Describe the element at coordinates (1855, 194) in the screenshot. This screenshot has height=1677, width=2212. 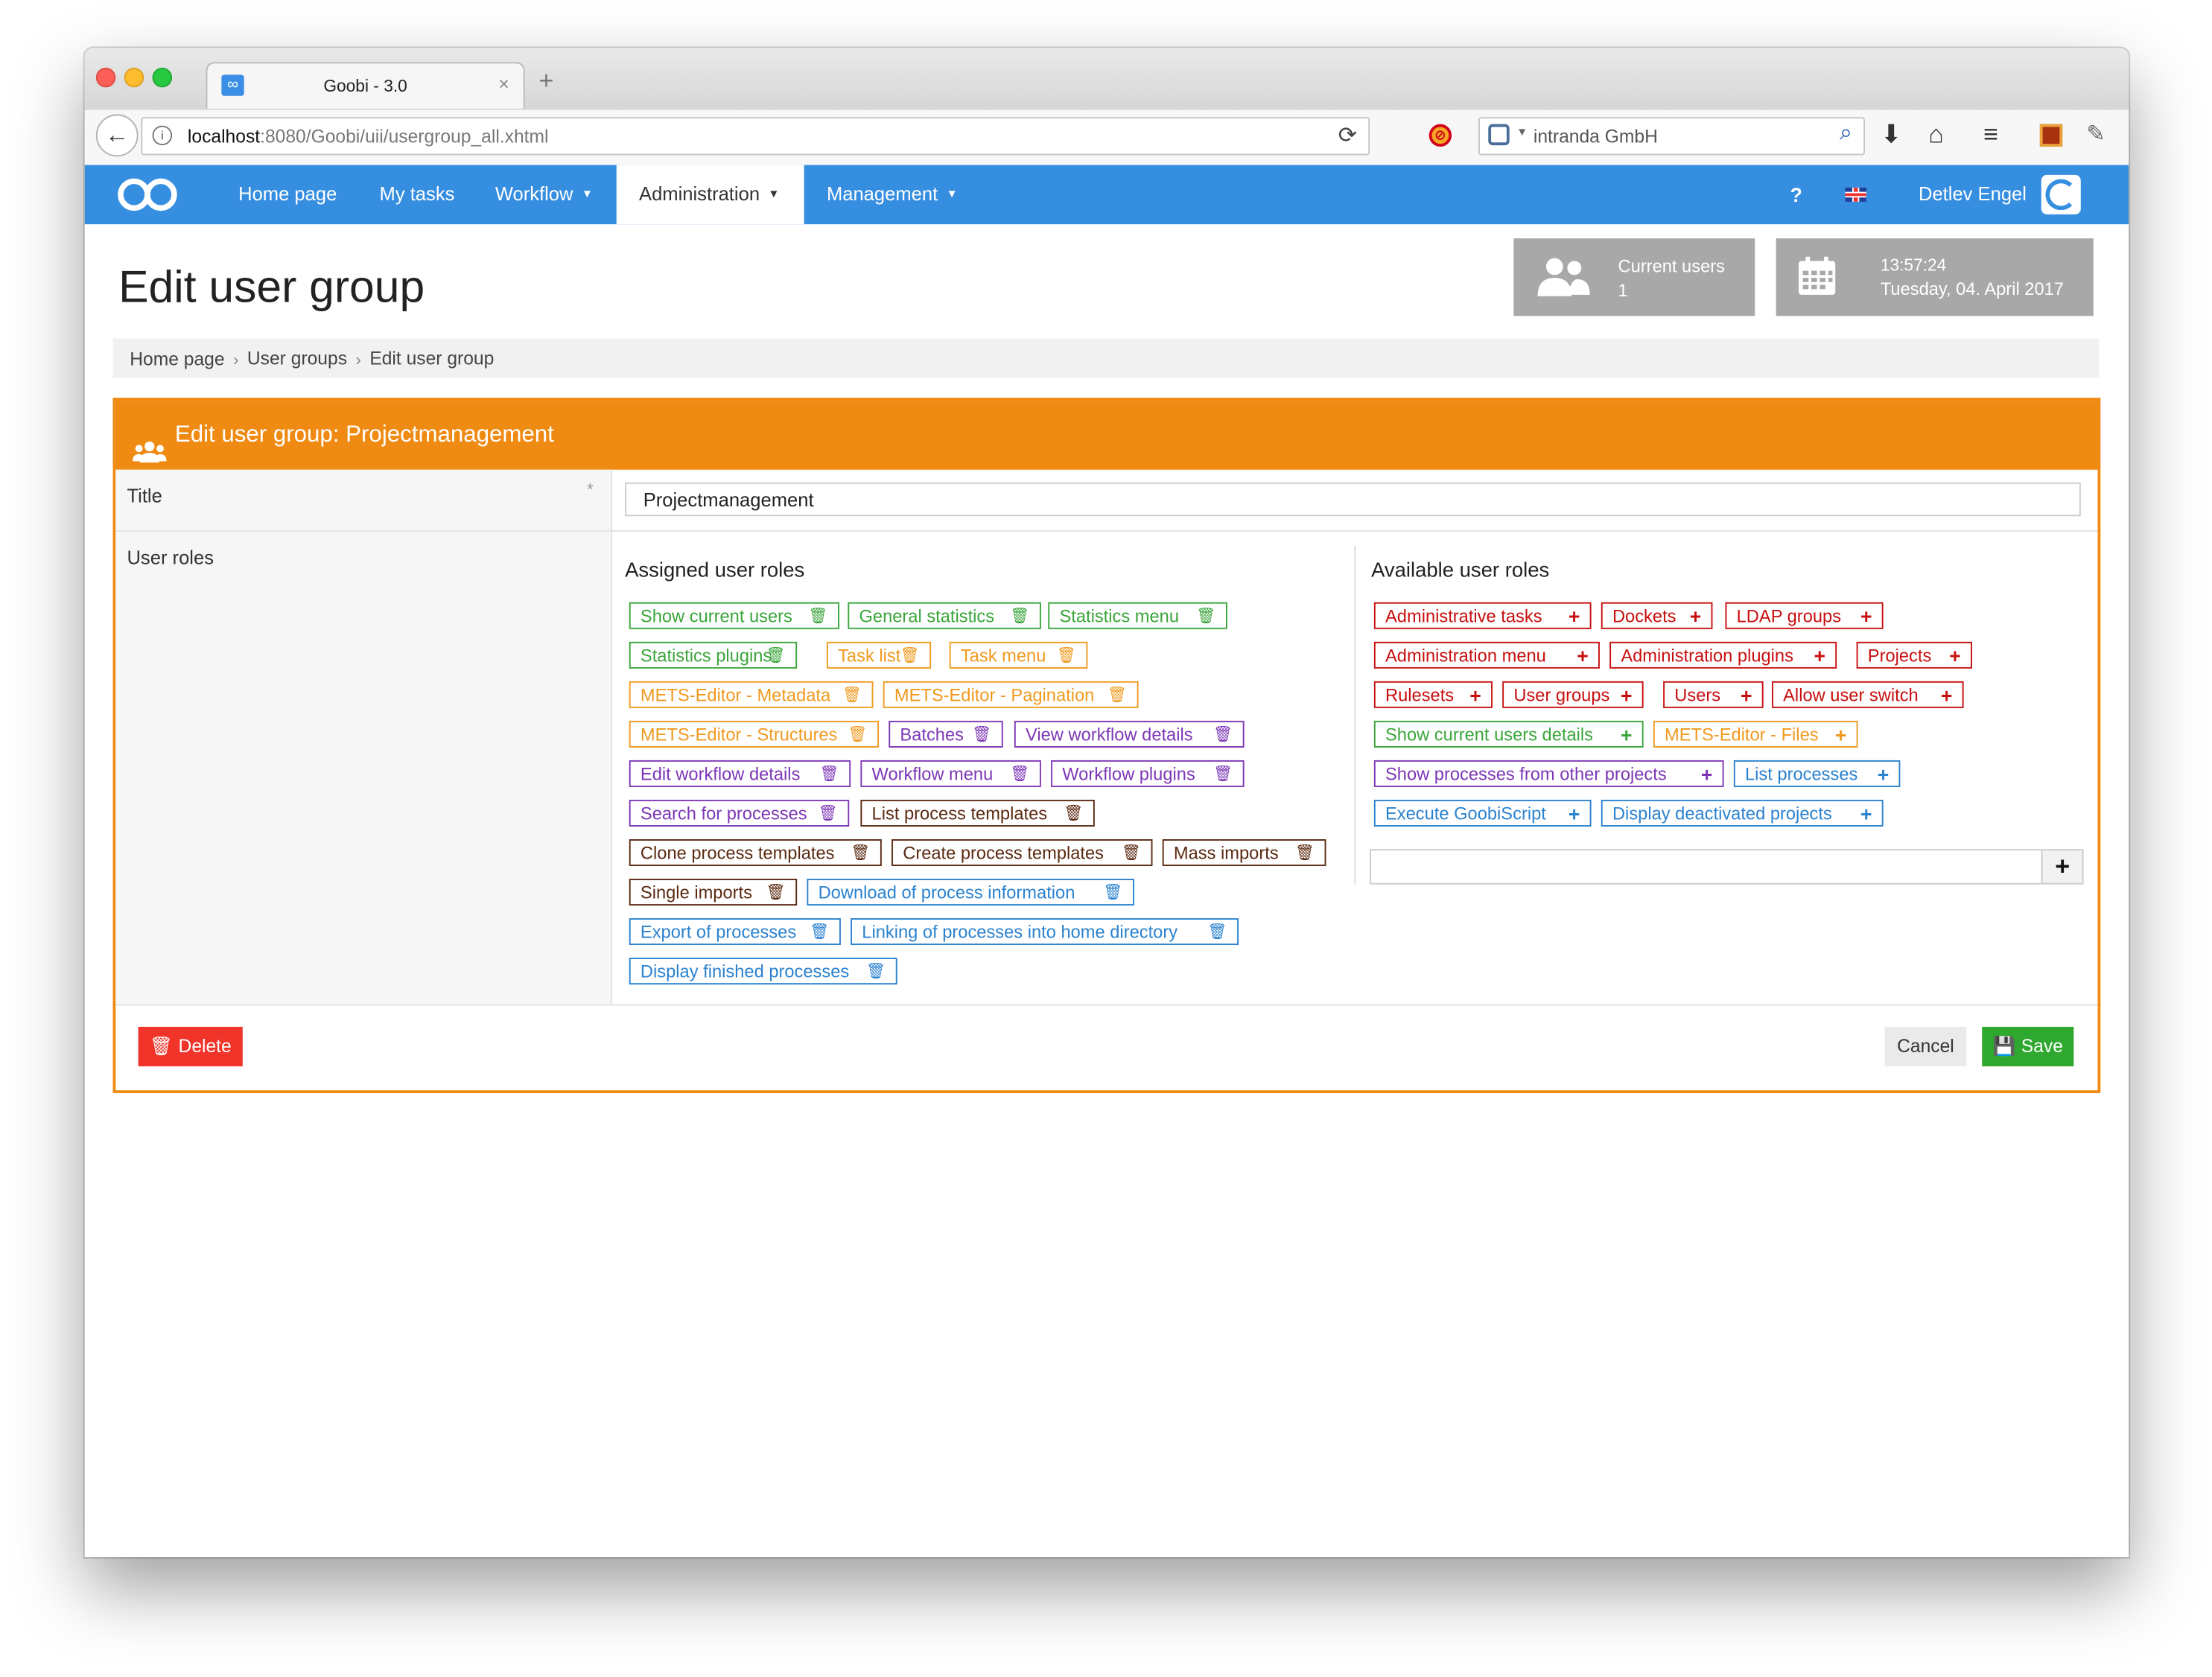
I see `english-flag-icon` at that location.